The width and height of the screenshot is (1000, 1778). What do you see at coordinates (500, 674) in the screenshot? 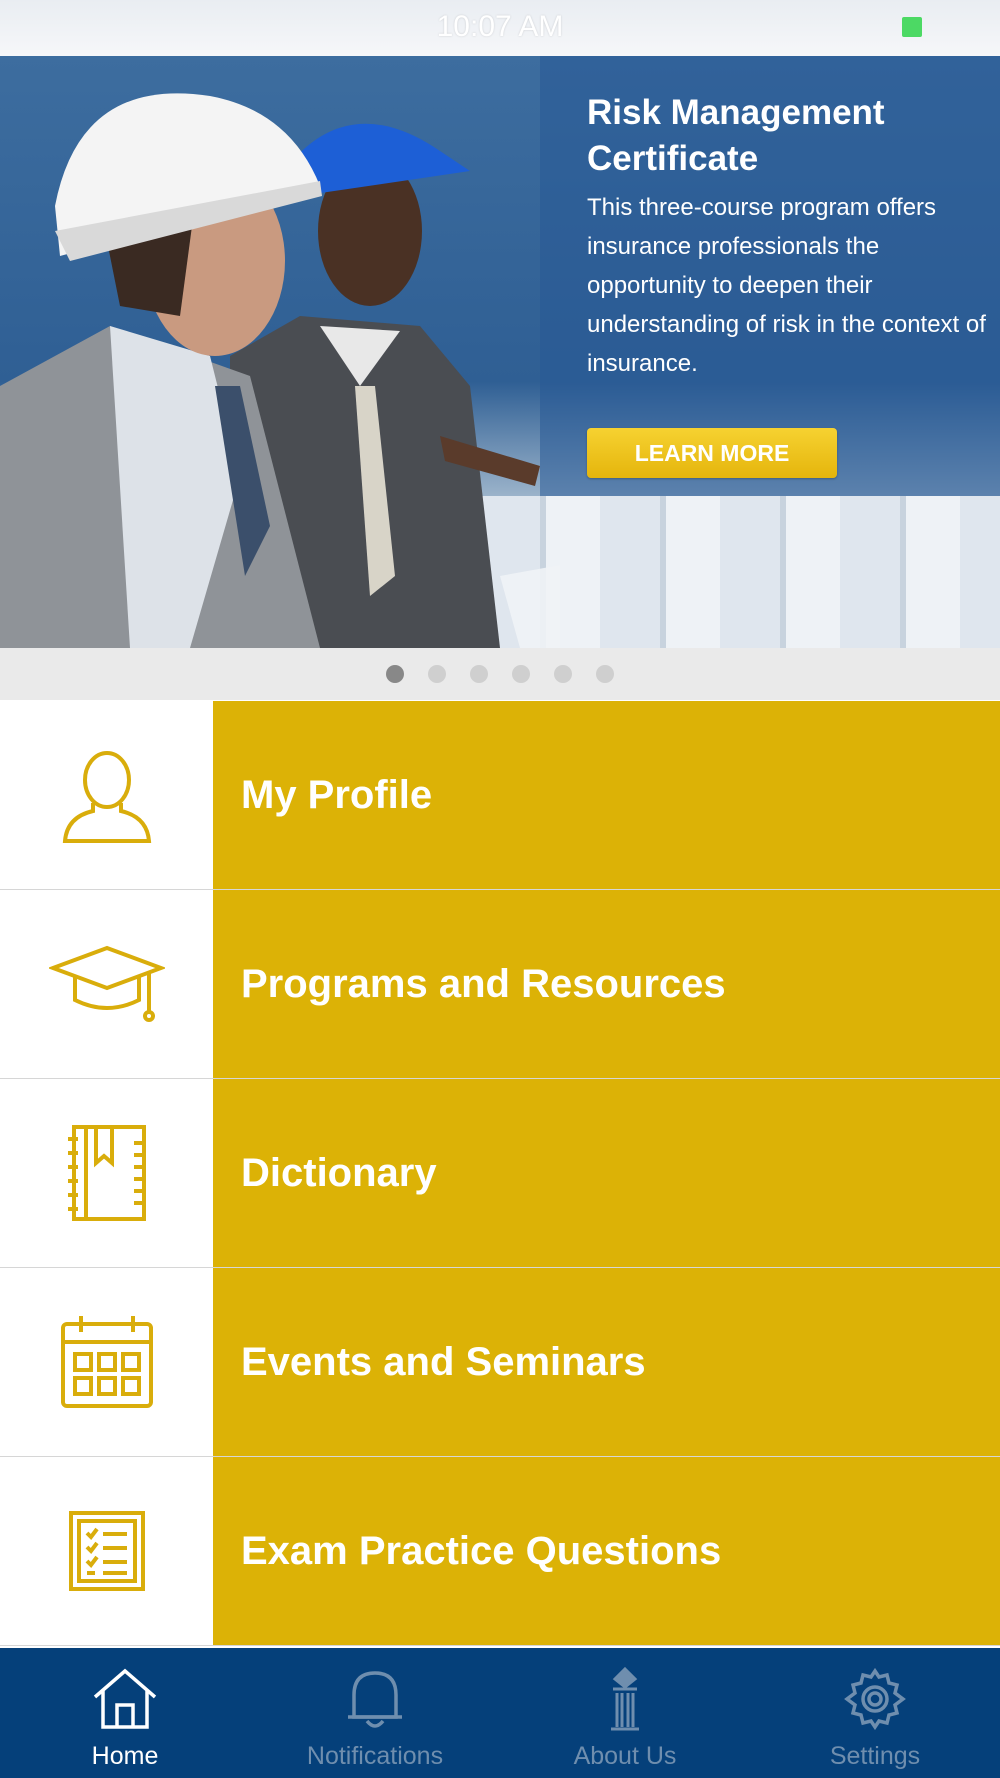
I see `banner-pagination` at bounding box center [500, 674].